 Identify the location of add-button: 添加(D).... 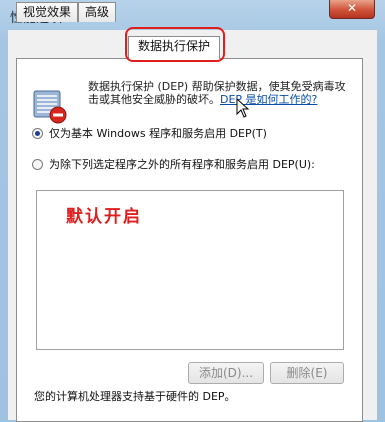
(226, 373).